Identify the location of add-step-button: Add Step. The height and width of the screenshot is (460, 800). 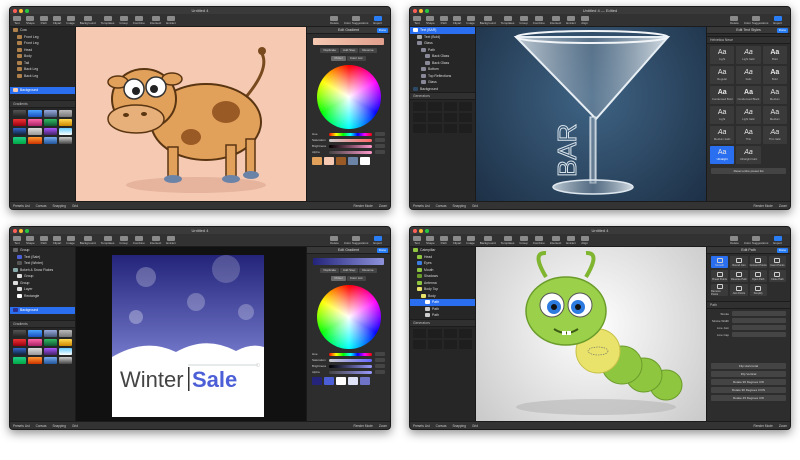
(349, 50).